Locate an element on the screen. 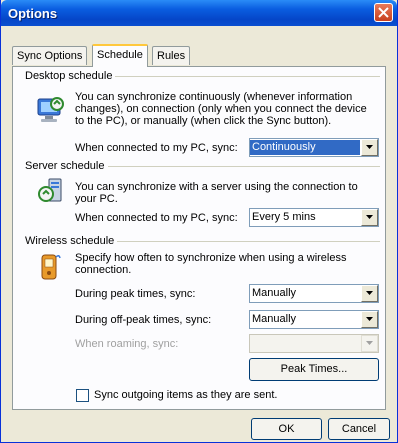 The height and width of the screenshot is (443, 398). sync-outgoing-checkbox is located at coordinates (82, 395).